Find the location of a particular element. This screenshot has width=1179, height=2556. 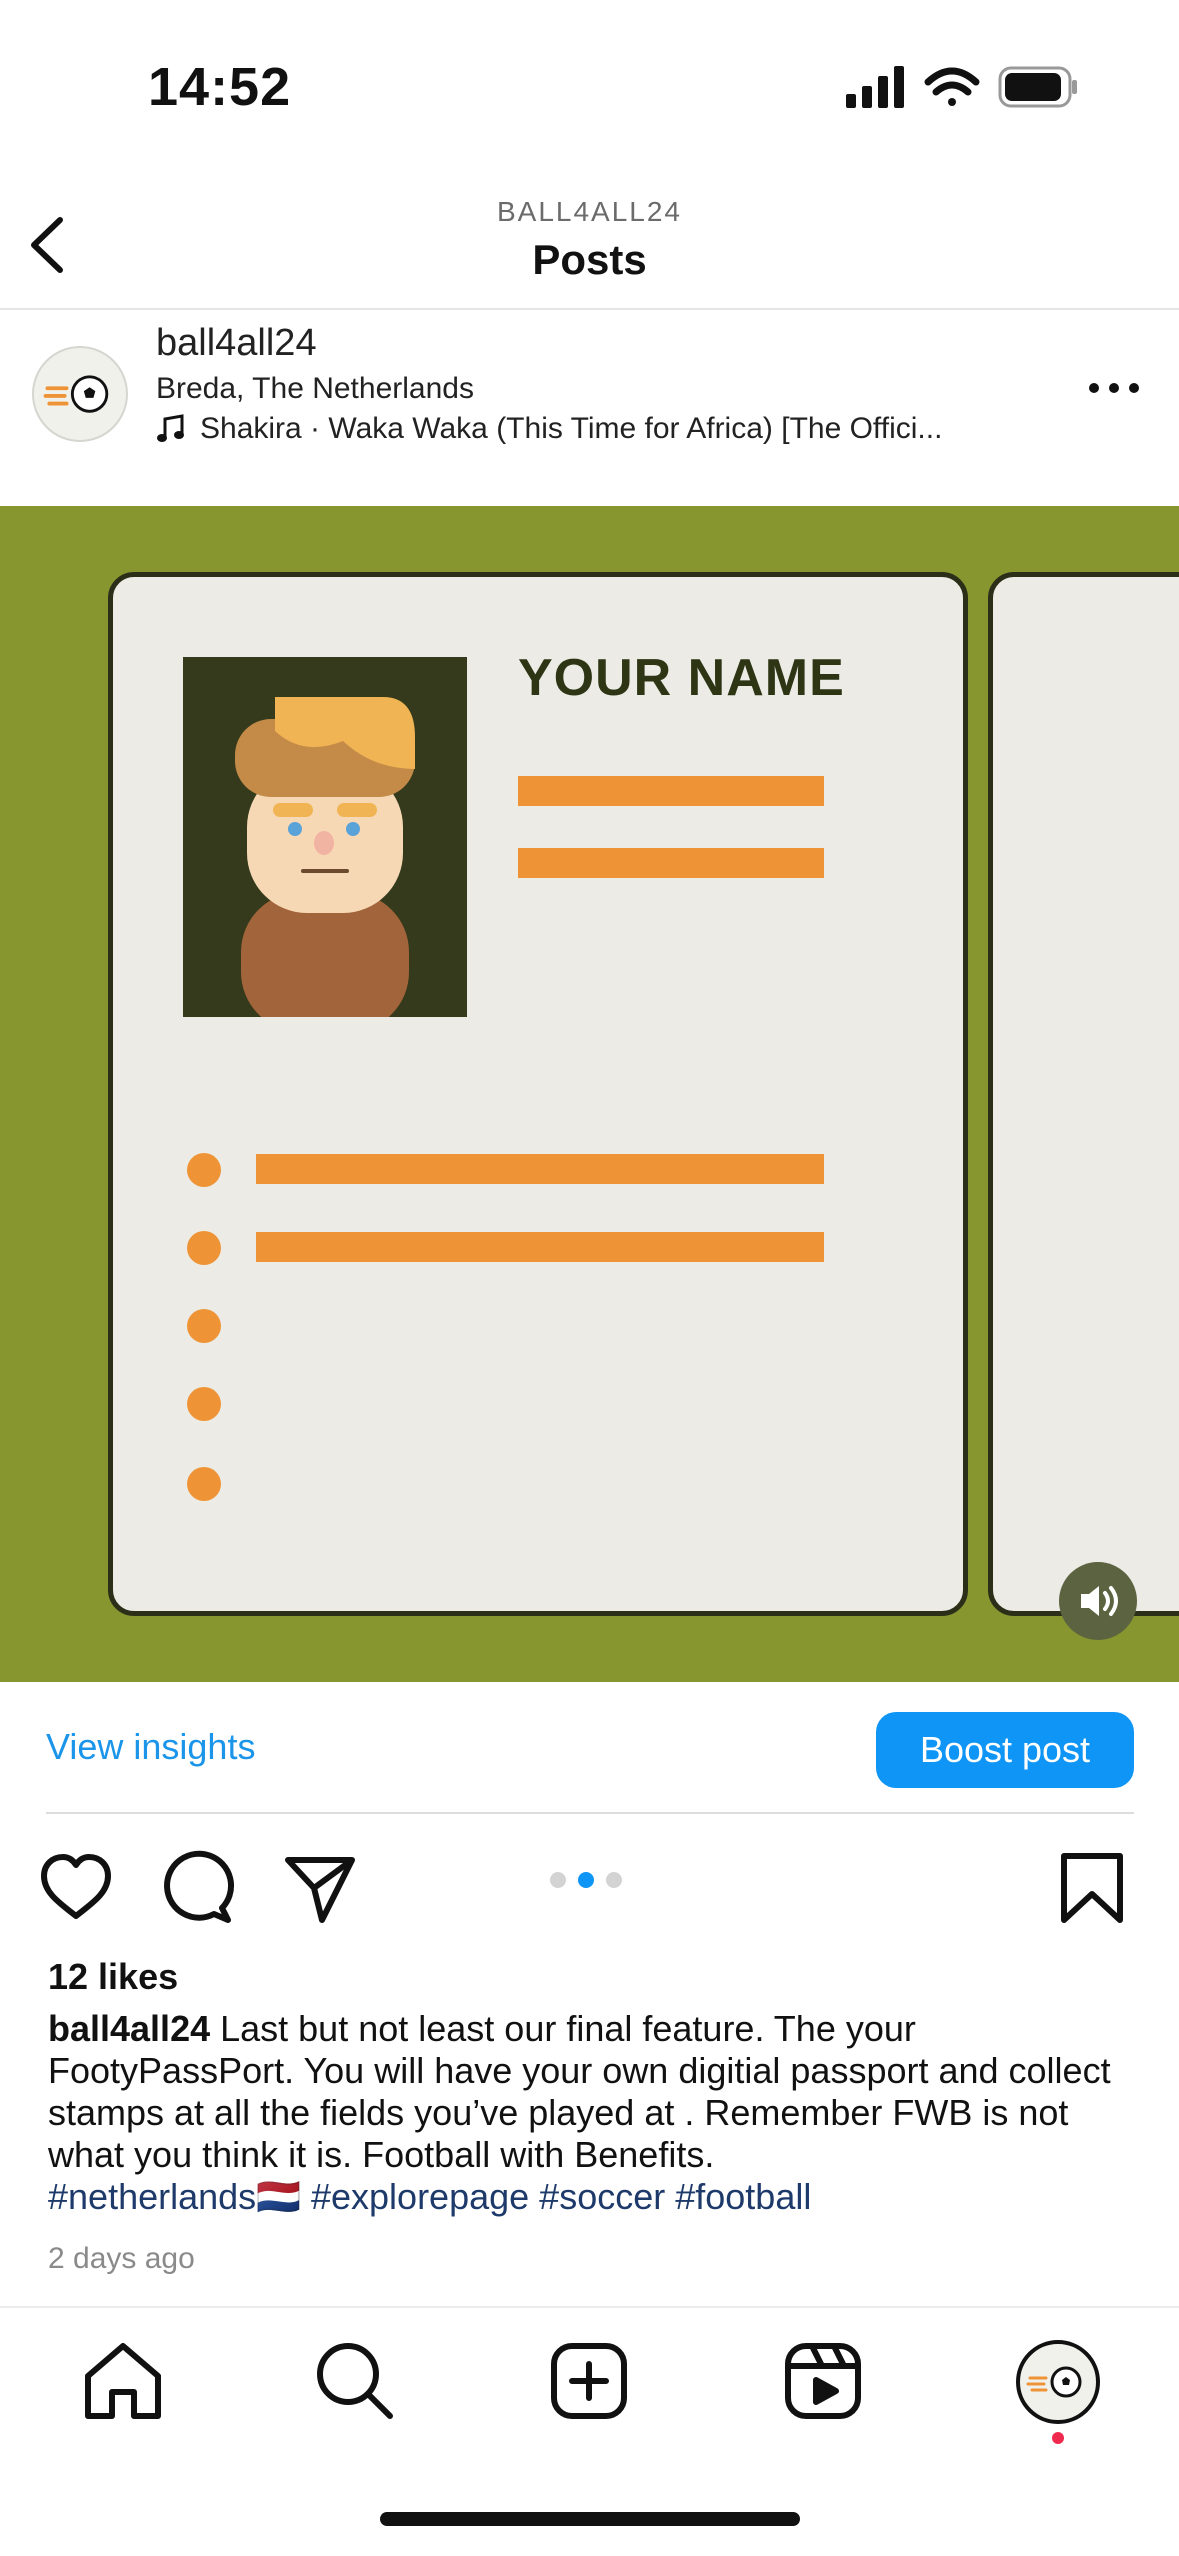

post-timestamp: 2 days ago is located at coordinates (121, 2258).